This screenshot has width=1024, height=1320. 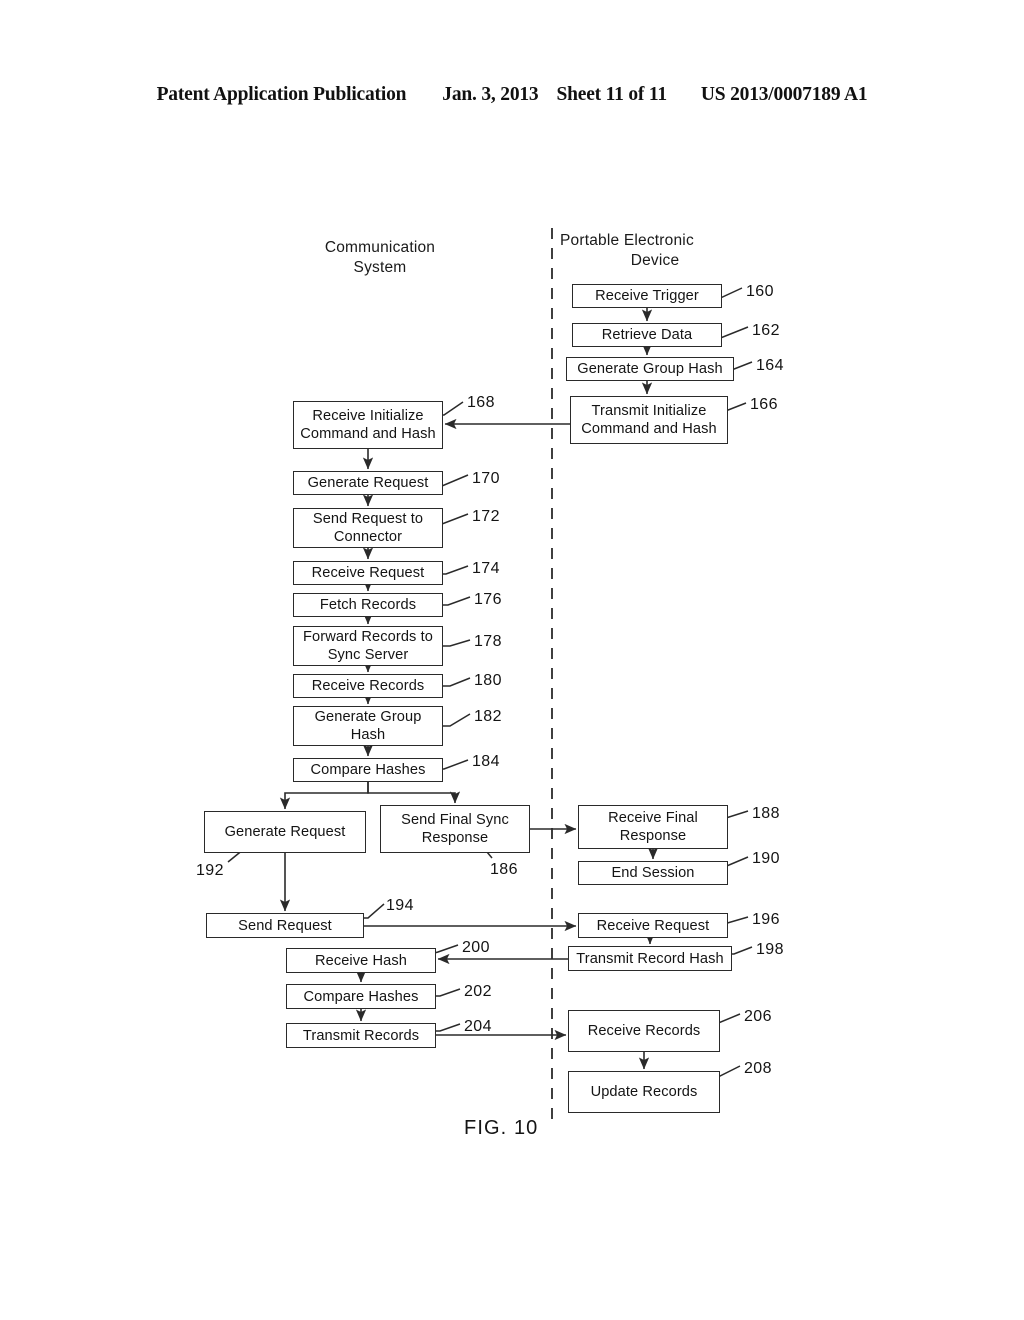 I want to click on node-update-records-208: Update Records, so click(x=644, y=1092).